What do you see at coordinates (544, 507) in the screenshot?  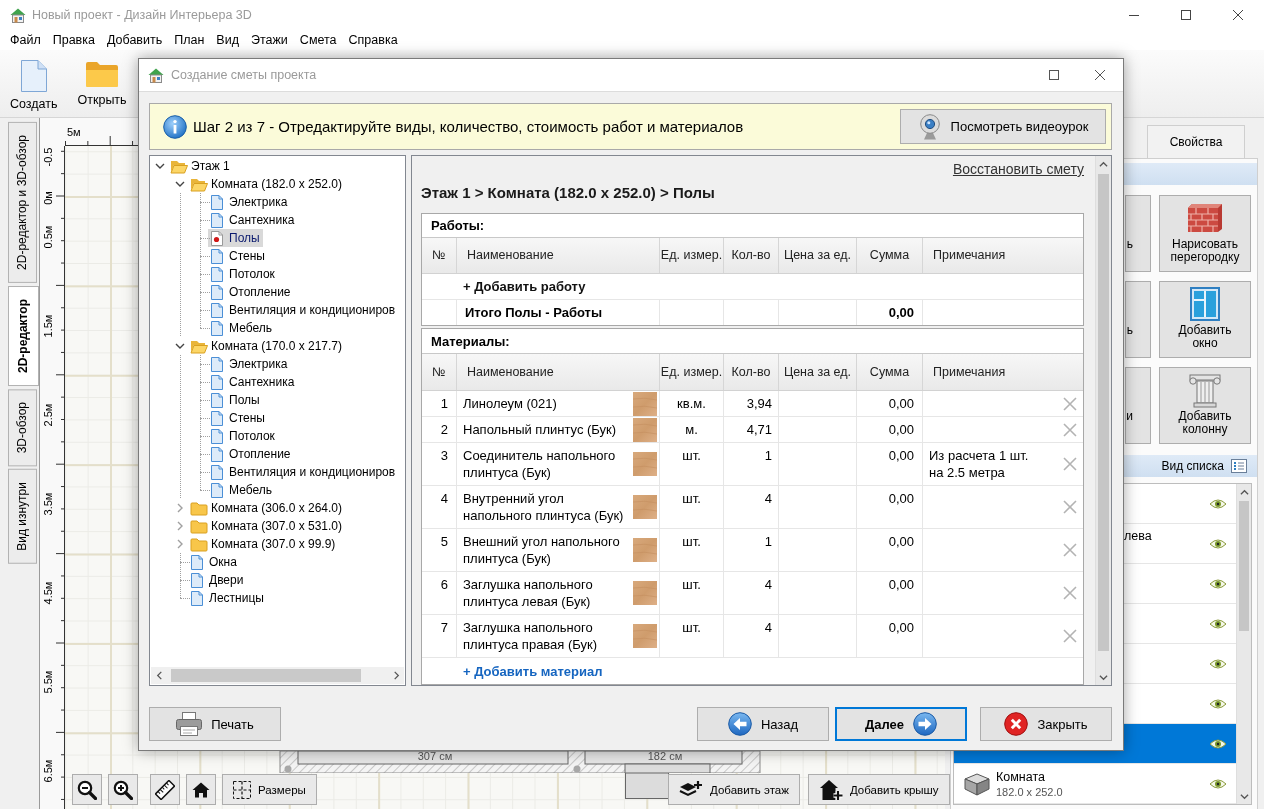 I see `material-name: Внутренний угол напольного плинтуса (Бук)` at bounding box center [544, 507].